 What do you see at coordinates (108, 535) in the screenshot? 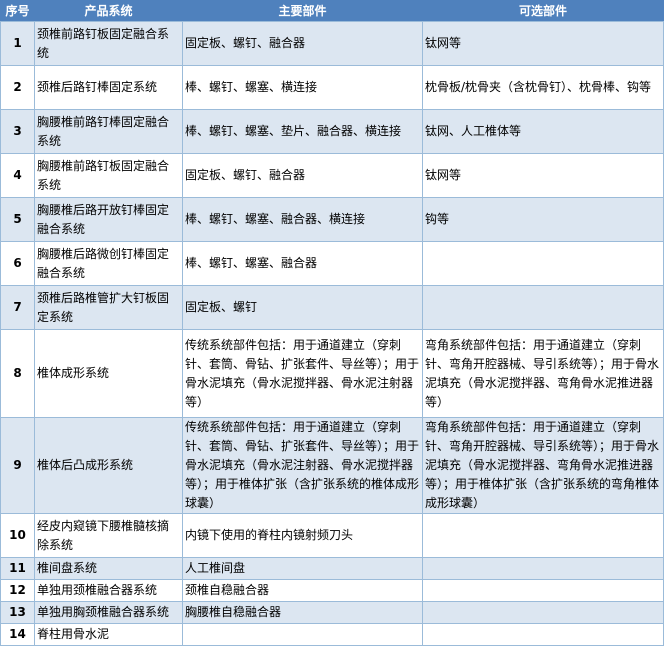
I see `product-system-cell: 经皮内窥镜下腰椎髓核摘除系统` at bounding box center [108, 535].